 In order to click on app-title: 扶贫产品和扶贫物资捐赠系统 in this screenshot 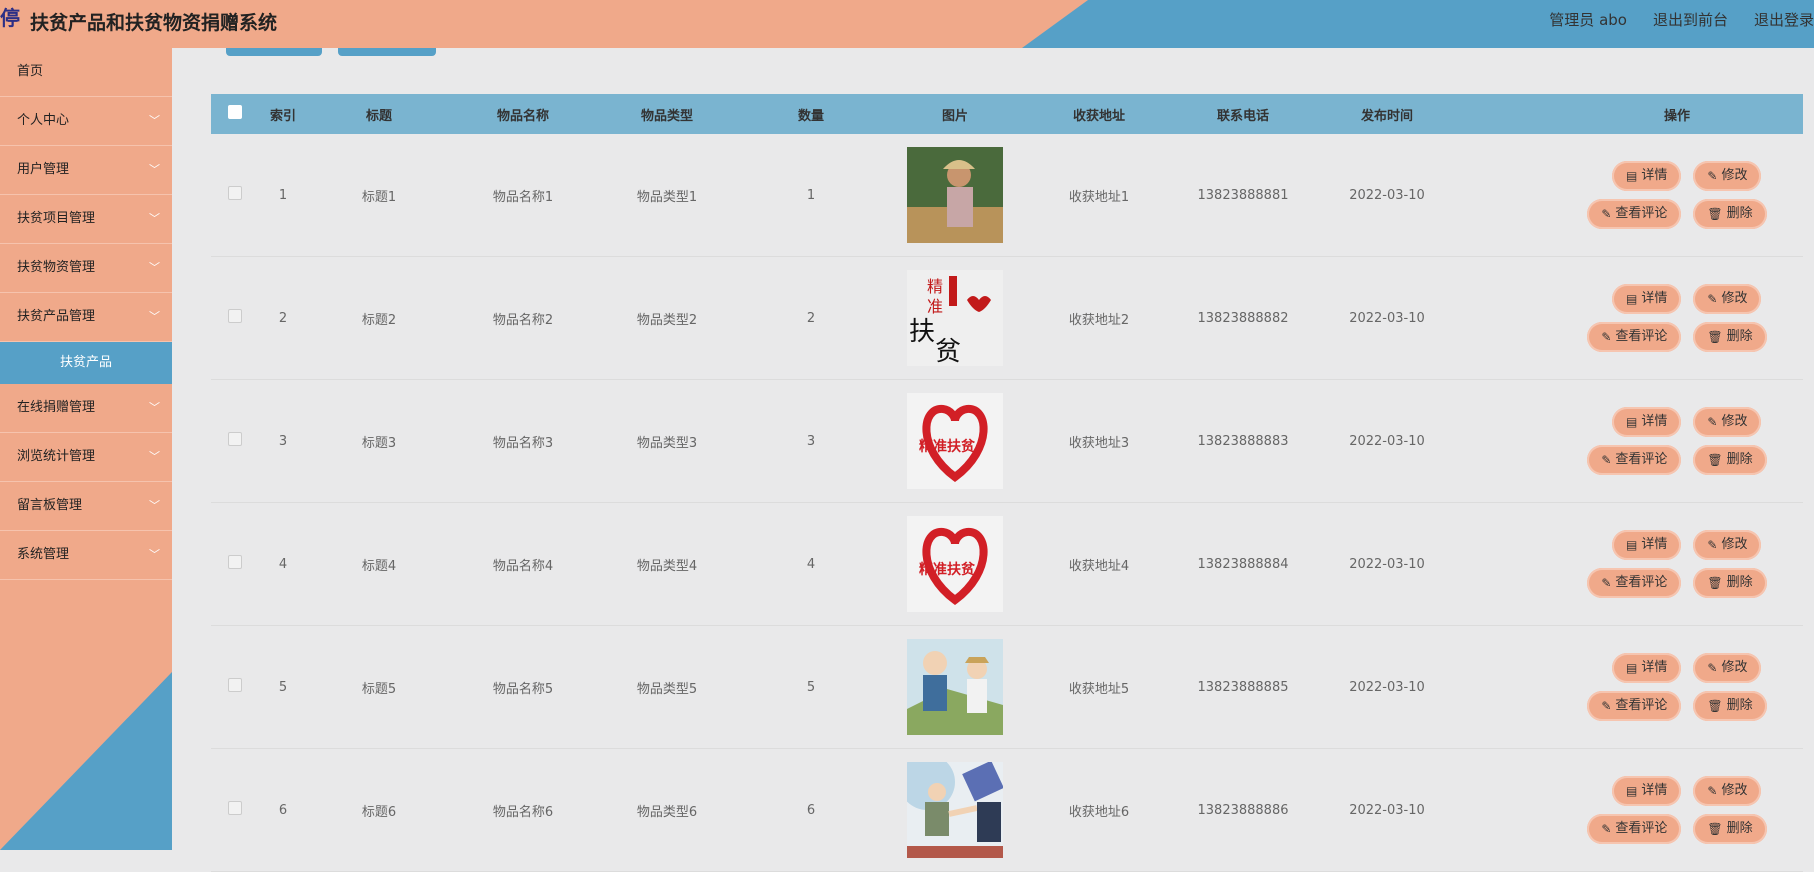, I will do `click(154, 23)`.